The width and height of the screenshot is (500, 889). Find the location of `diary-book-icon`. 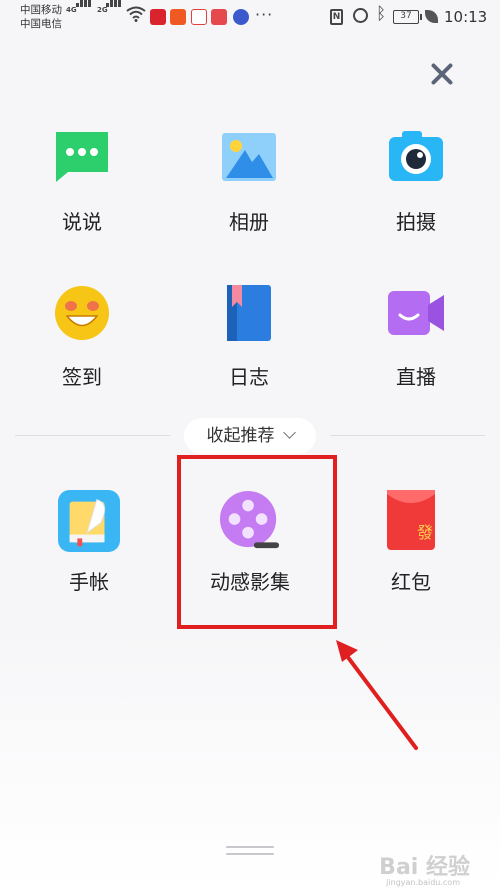

diary-book-icon is located at coordinates (249, 313).